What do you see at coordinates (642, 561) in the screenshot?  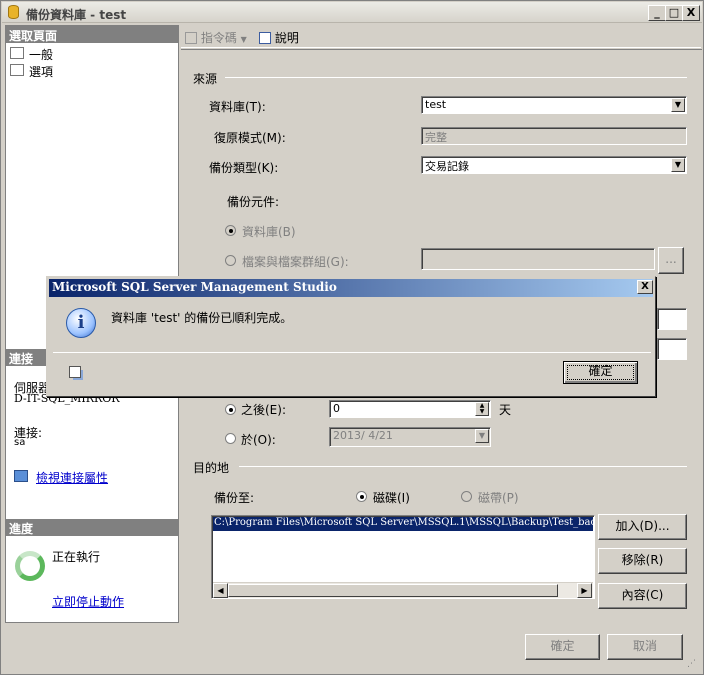 I see `remove-button: 移除(R)` at bounding box center [642, 561].